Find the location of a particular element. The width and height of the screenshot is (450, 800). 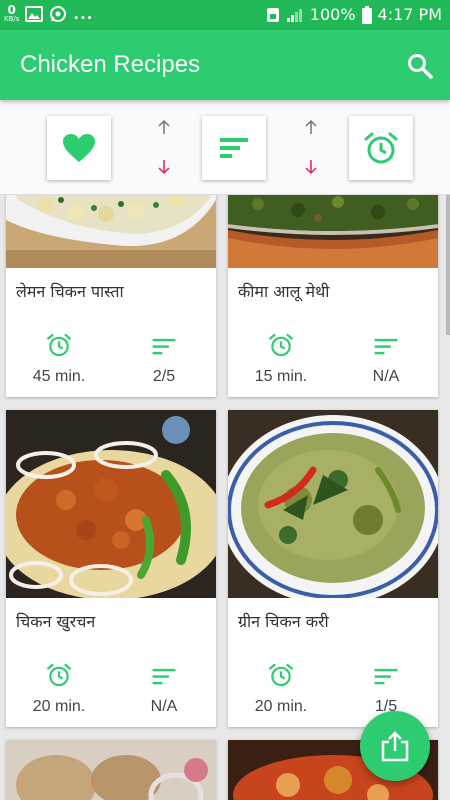

recipe-card: लेमन चिकन पास्ता 45 min. 2/5 is located at coordinates (111, 296).